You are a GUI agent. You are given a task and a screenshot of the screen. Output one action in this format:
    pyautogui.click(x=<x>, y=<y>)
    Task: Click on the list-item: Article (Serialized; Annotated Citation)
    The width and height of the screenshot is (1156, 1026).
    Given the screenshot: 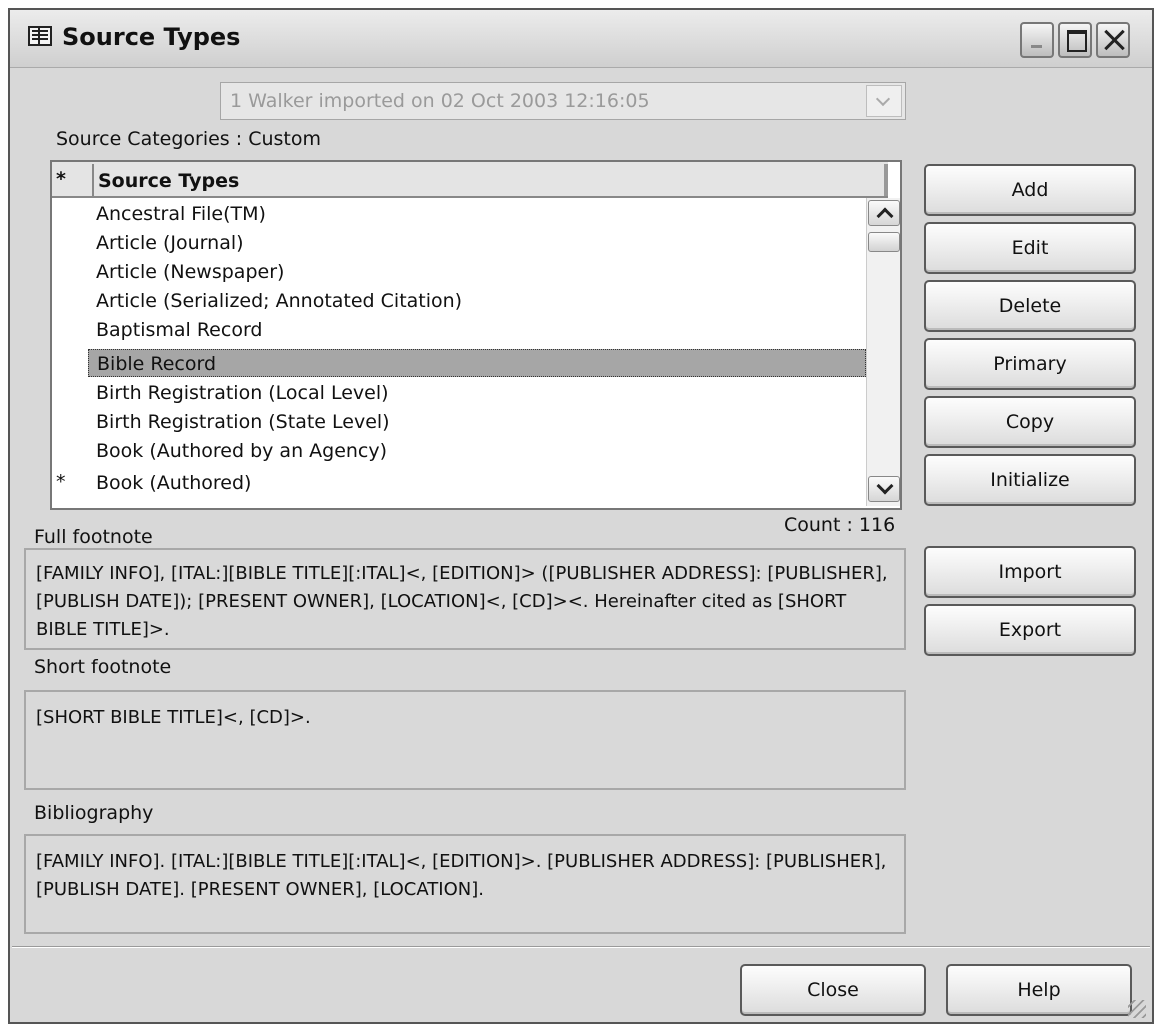 What is the action you would take?
    pyautogui.click(x=477, y=301)
    